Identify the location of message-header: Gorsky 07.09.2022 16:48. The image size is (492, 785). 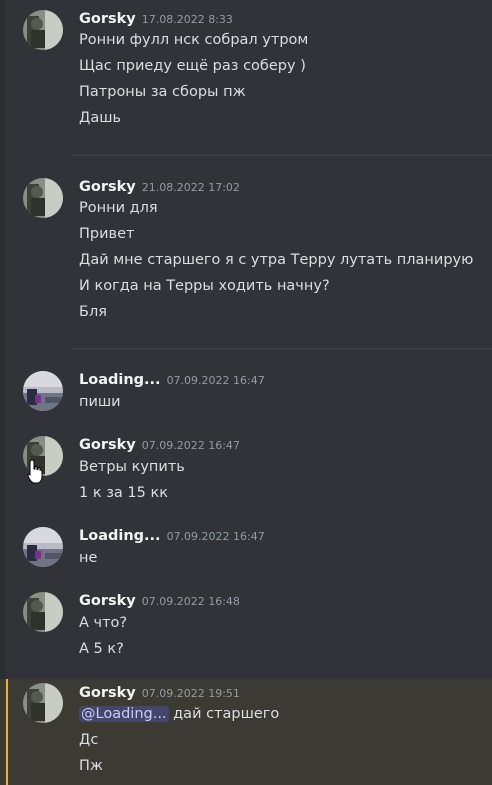
(159, 600).